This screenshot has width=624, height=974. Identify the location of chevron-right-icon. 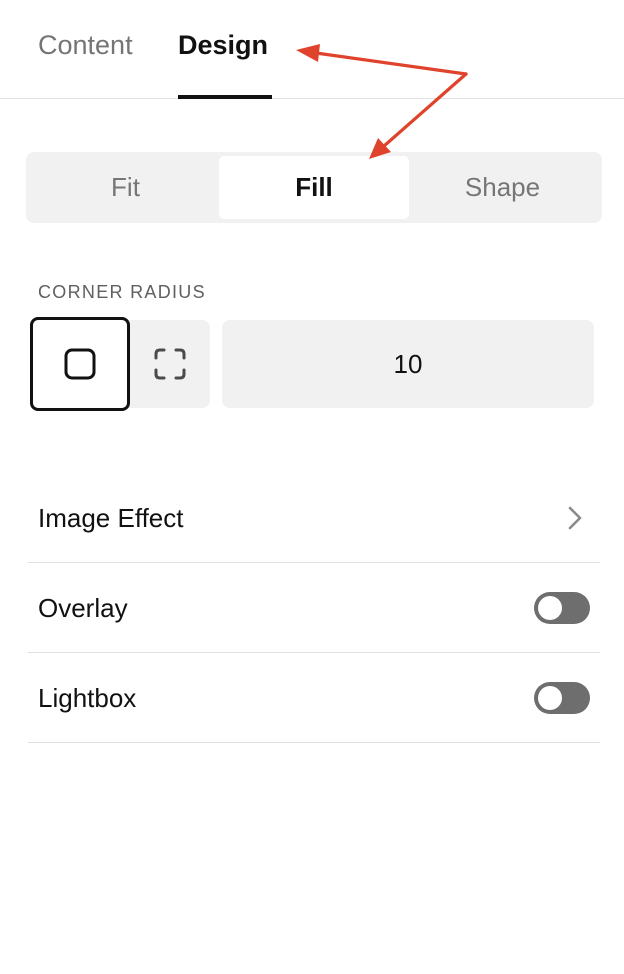
(575, 518).